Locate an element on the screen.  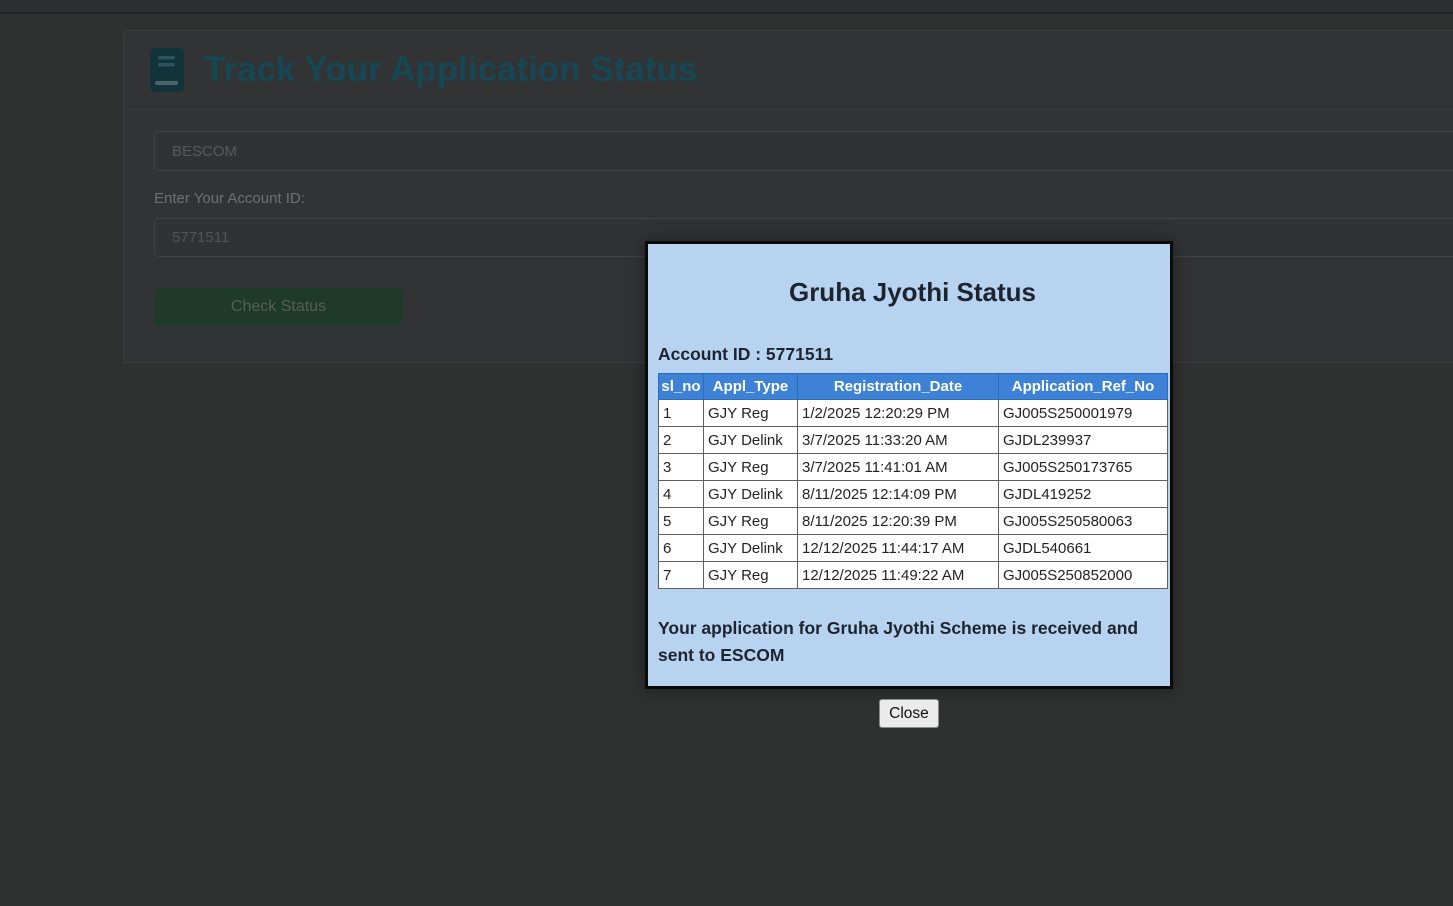
table-cell: 6 is located at coordinates (681, 548).